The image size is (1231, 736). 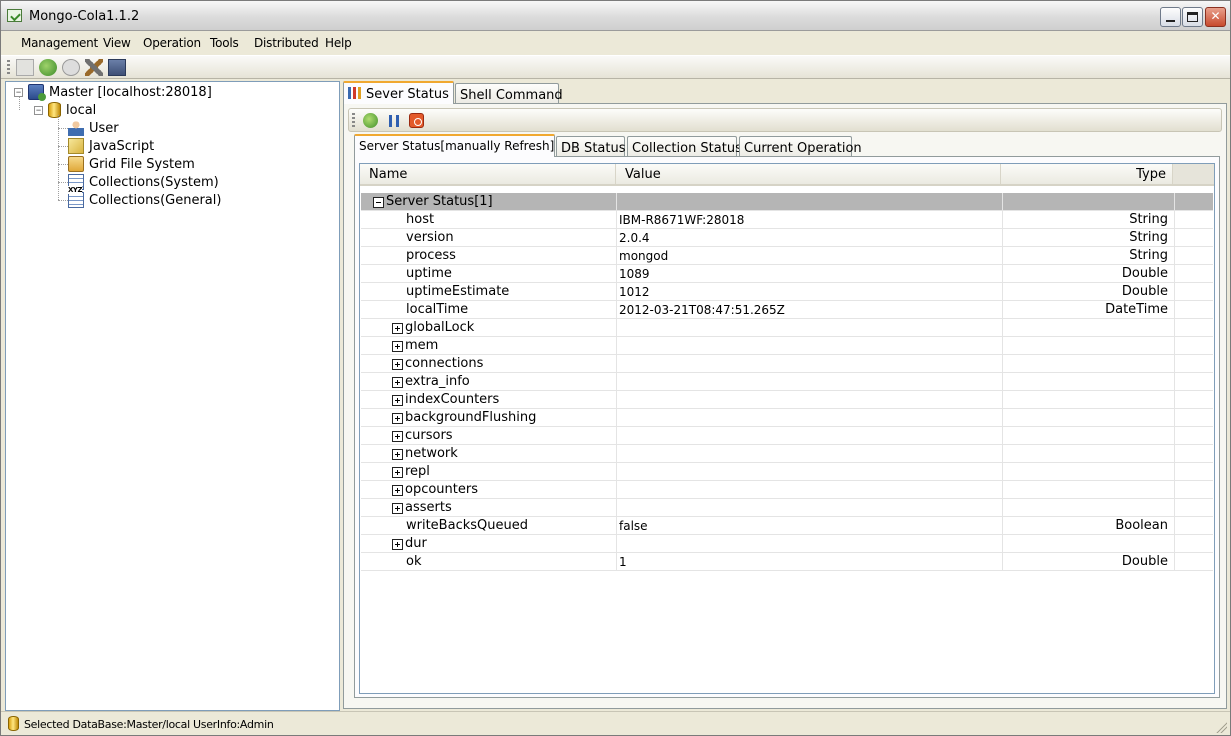 What do you see at coordinates (1221, 727) in the screenshot?
I see `resize-grip-icon` at bounding box center [1221, 727].